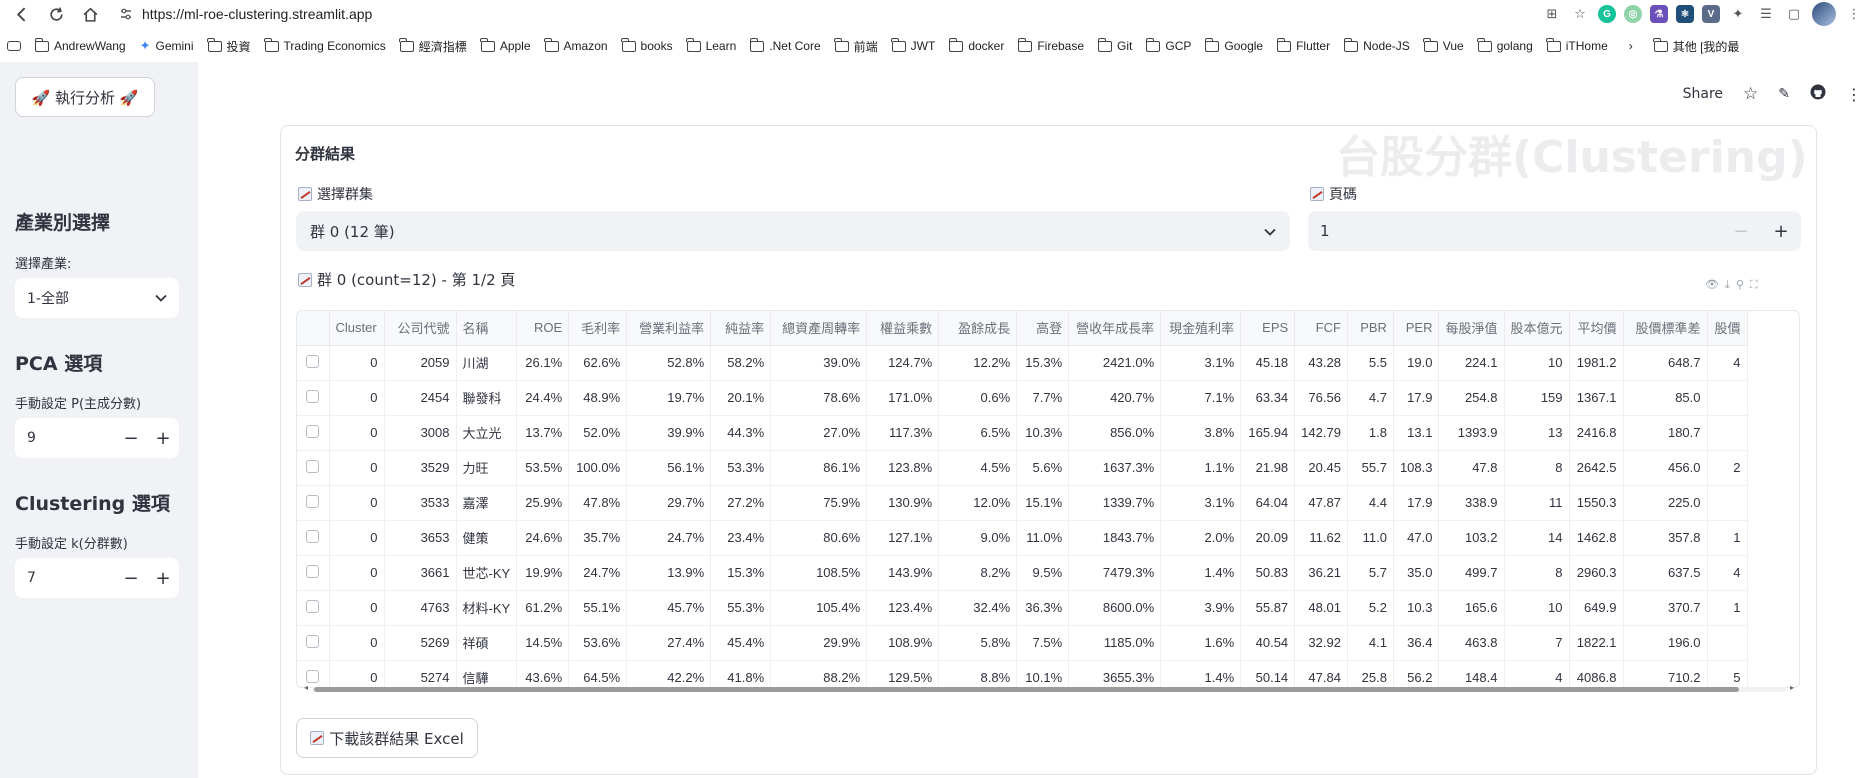 The image size is (1876, 778). Describe the element at coordinates (598, 398) in the screenshot. I see `table-cell: 48.9%` at that location.